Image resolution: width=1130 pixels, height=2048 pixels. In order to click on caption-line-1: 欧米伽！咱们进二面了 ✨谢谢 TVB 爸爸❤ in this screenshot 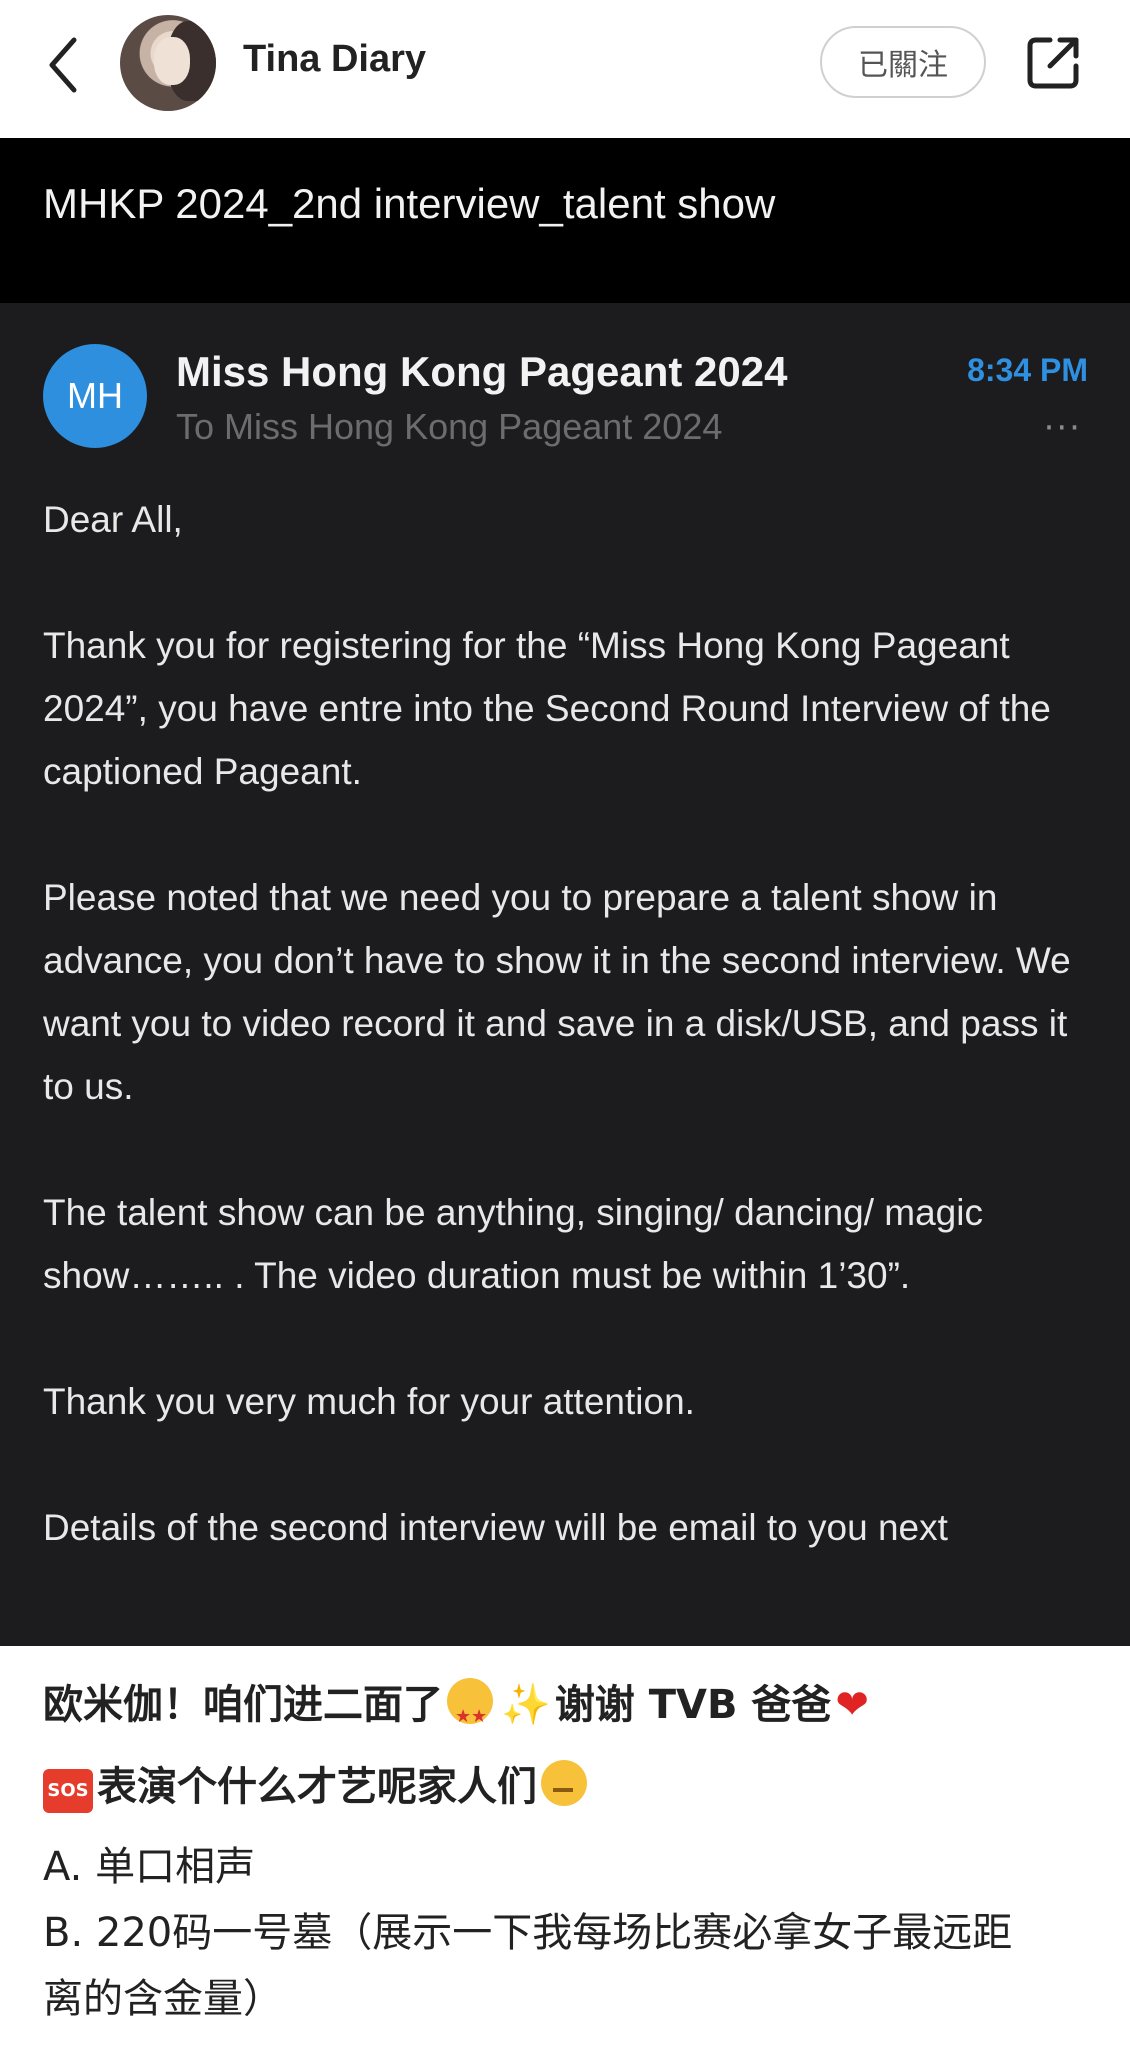, I will do `click(568, 1711)`.